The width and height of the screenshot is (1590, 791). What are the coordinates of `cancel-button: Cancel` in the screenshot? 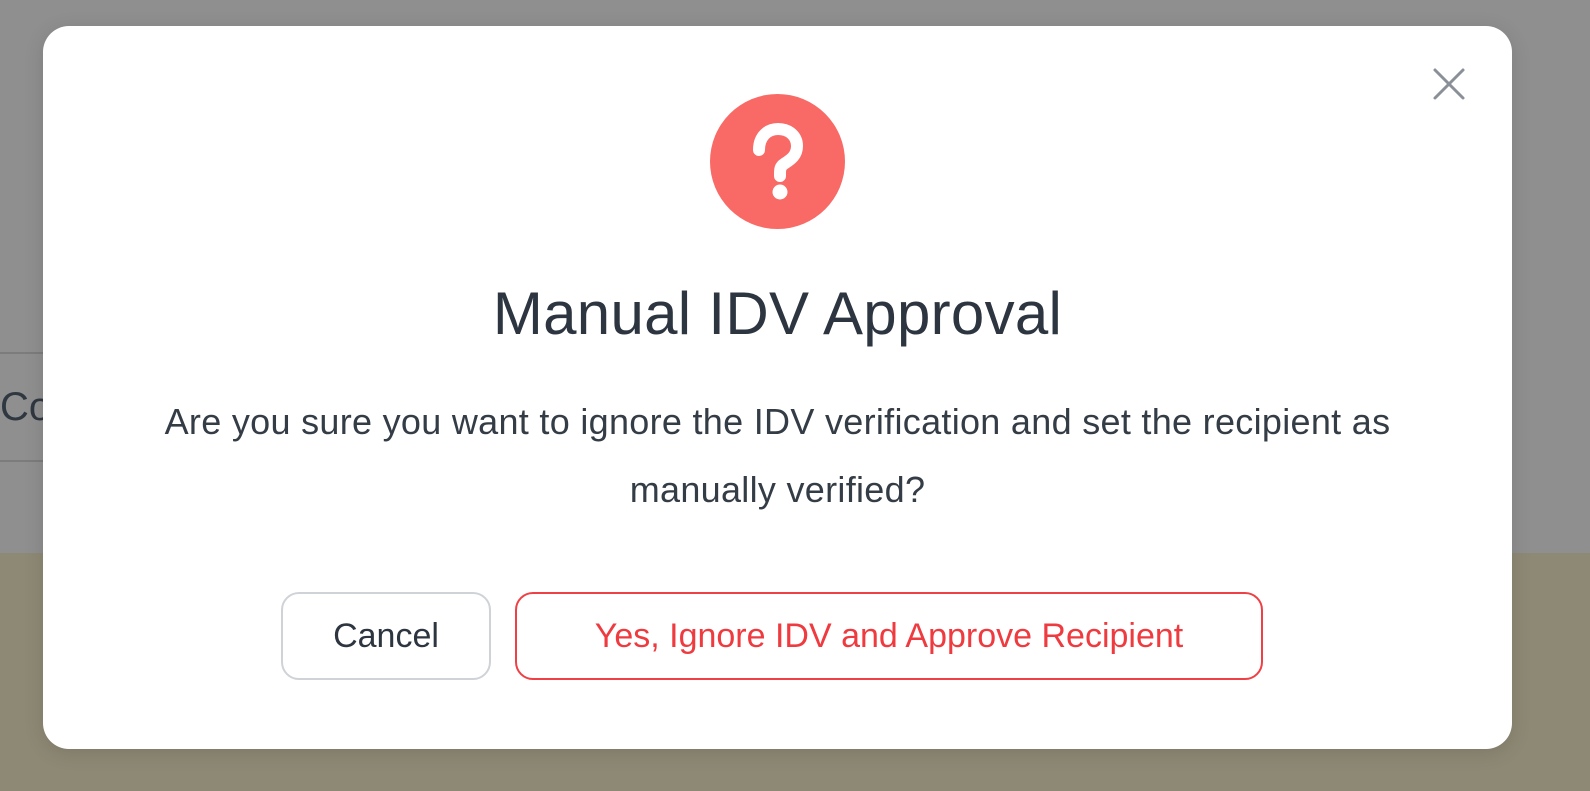 It's located at (386, 636).